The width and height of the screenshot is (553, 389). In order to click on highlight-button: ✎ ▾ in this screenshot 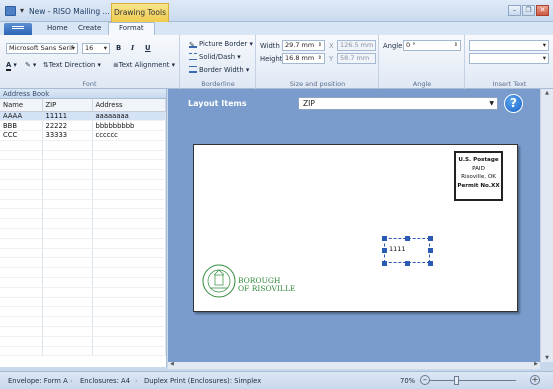, I will do `click(30, 65)`.